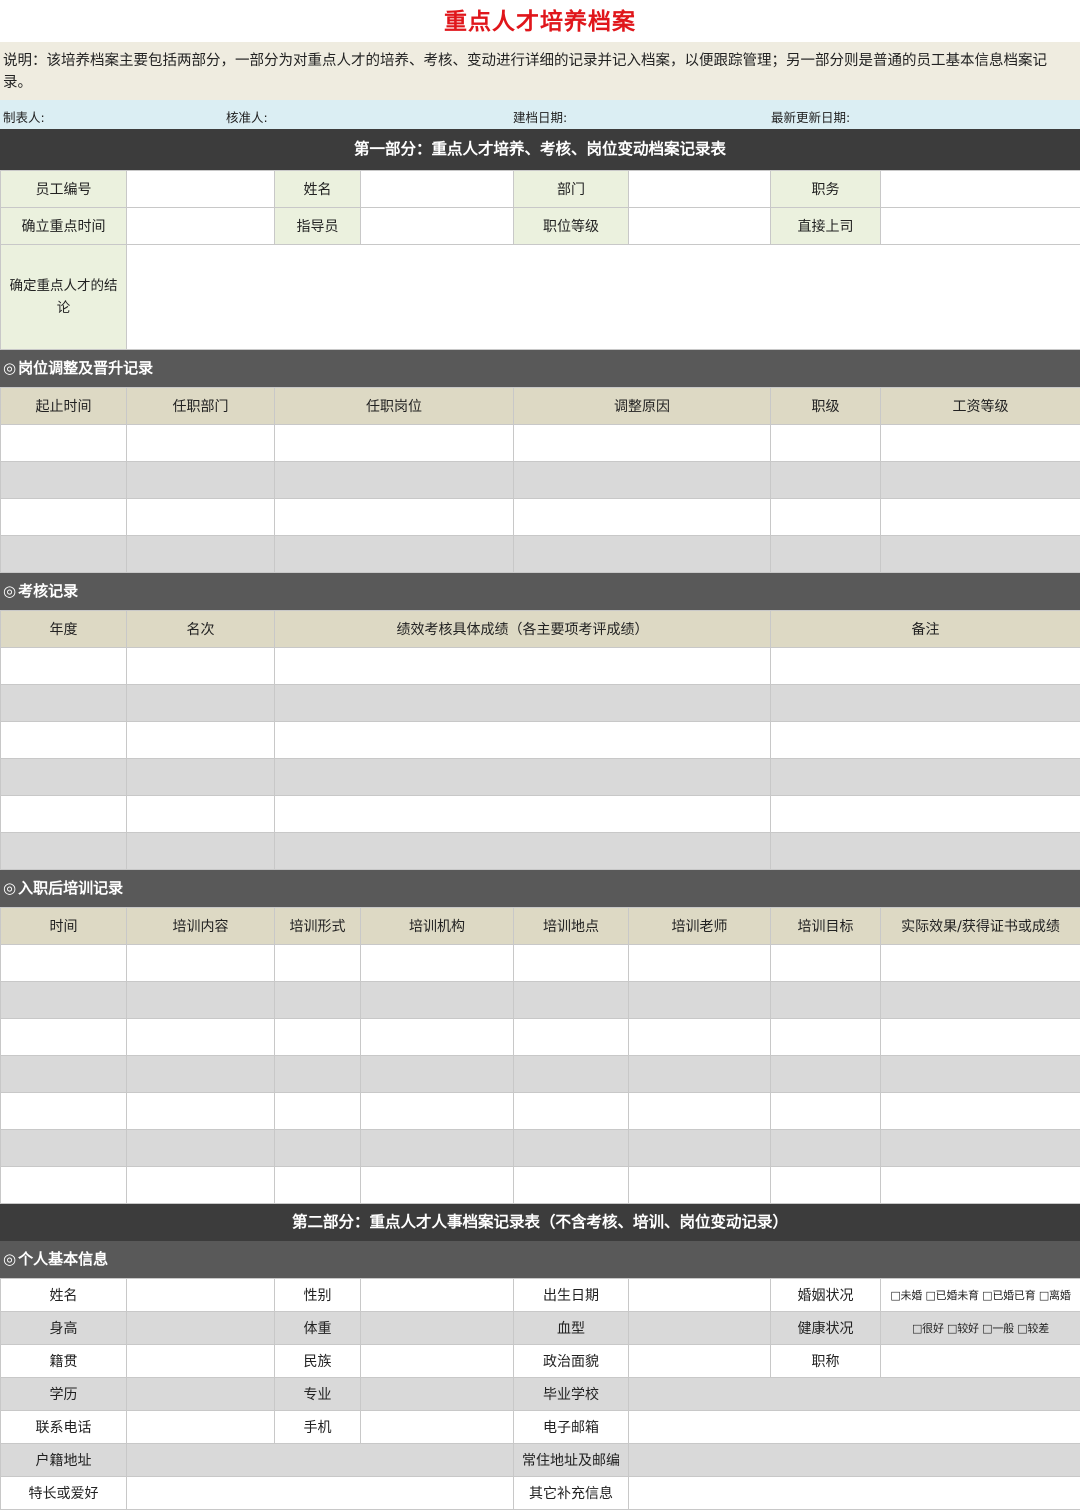  Describe the element at coordinates (980, 1361) in the screenshot. I see `title-value` at that location.